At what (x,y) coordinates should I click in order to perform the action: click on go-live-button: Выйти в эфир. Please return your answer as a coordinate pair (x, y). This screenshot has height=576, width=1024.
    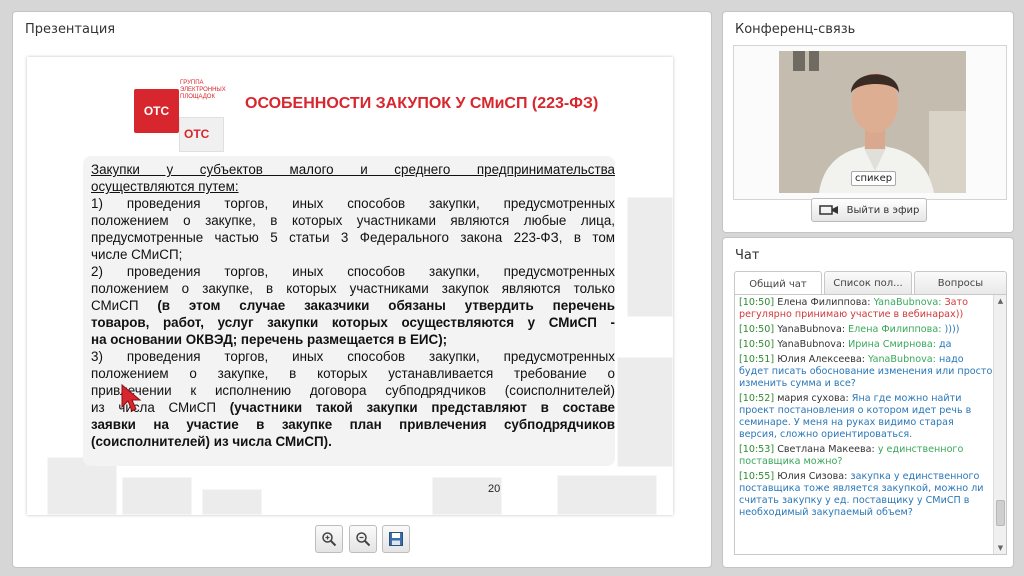
    Looking at the image, I should click on (869, 210).